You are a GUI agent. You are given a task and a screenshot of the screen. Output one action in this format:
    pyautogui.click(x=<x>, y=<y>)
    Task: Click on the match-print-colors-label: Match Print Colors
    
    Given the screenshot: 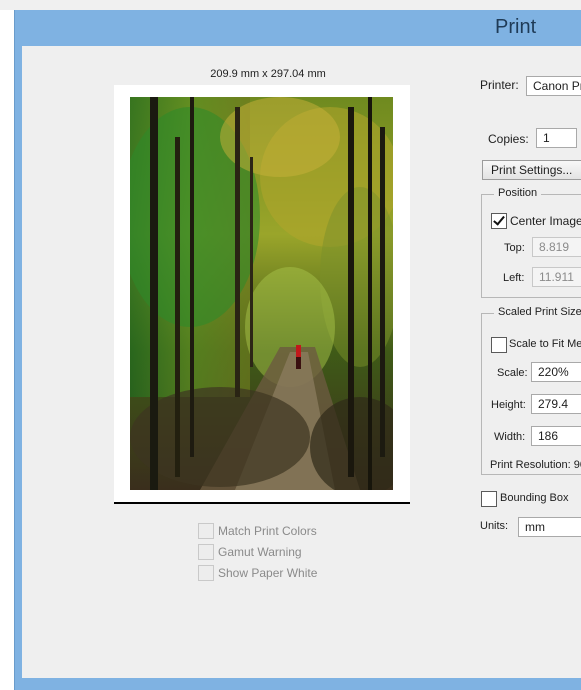 What is the action you would take?
    pyautogui.click(x=267, y=531)
    